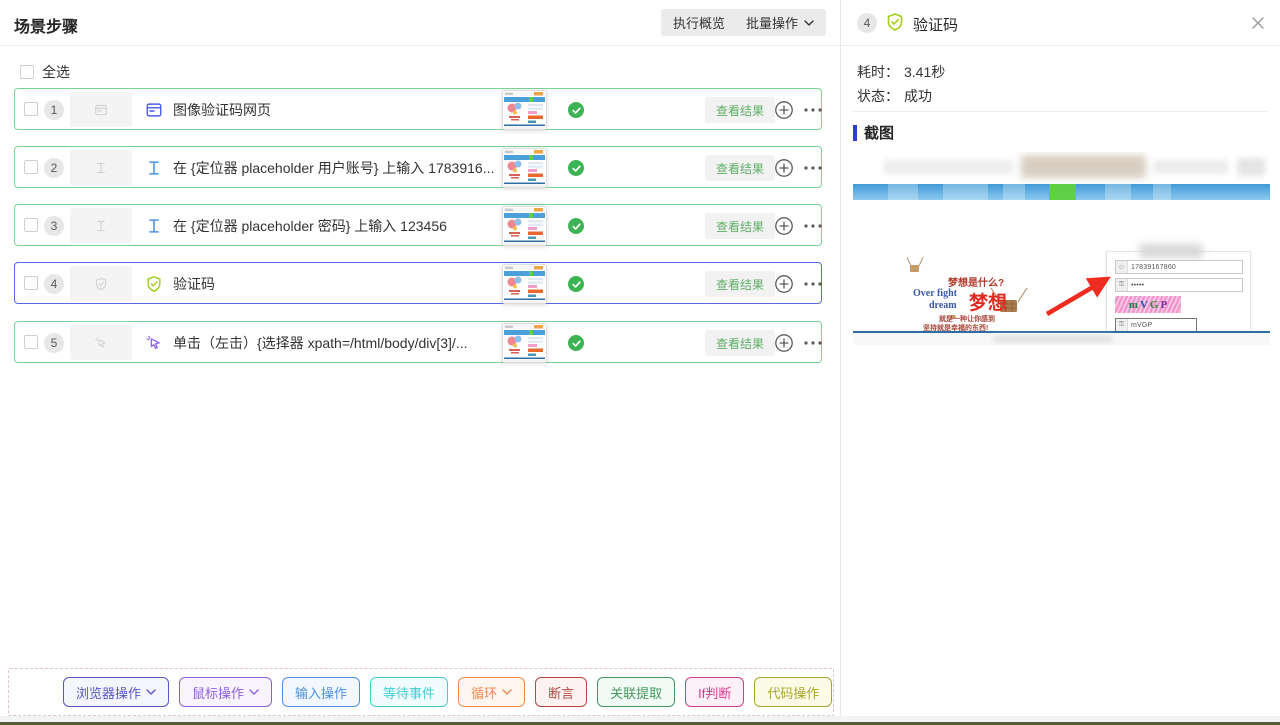 This screenshot has width=1280, height=725. What do you see at coordinates (218, 693) in the screenshot?
I see `toolbar-button-label: 鼠标操作` at bounding box center [218, 693].